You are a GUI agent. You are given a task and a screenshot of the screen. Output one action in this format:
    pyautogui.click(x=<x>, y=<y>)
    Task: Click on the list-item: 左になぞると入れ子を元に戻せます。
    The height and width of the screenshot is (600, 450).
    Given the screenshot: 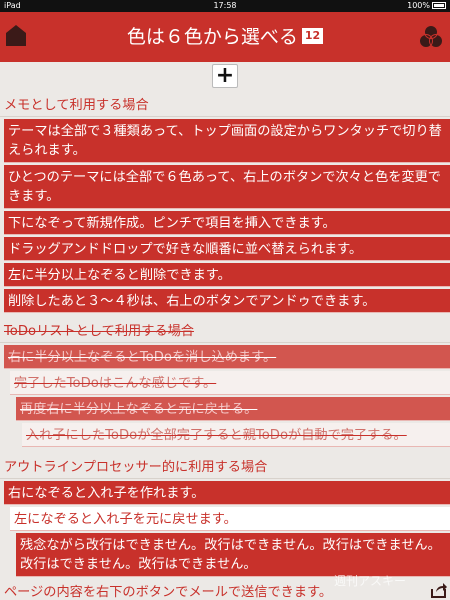 What is the action you would take?
    pyautogui.click(x=230, y=519)
    